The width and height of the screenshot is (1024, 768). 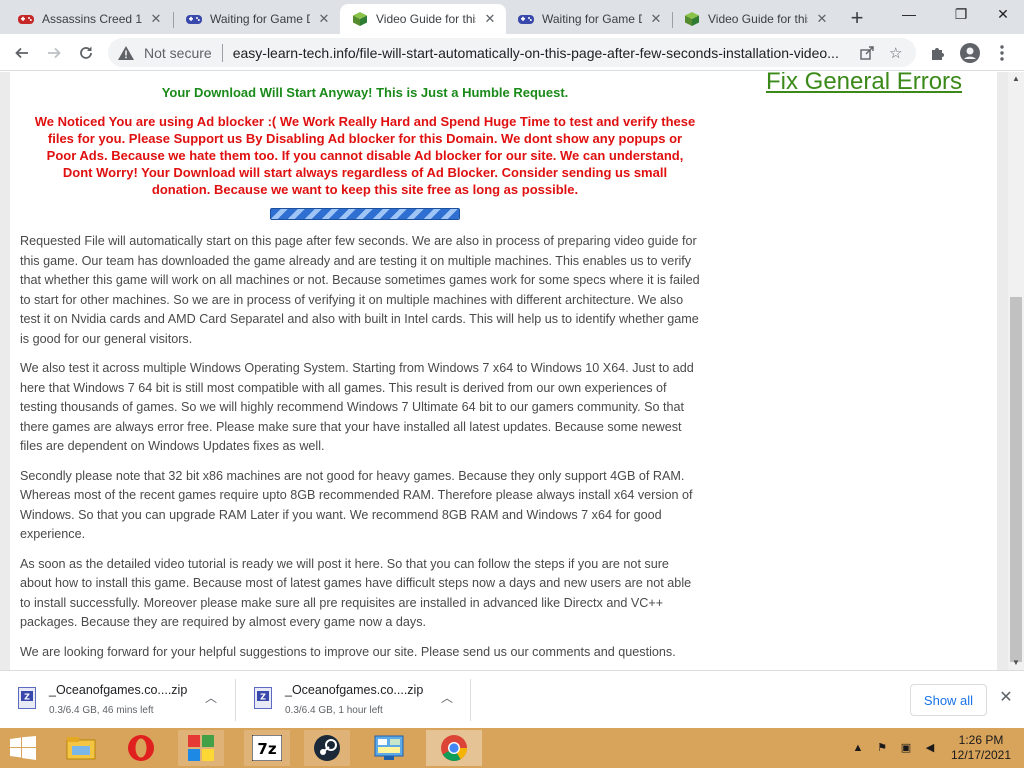 I want to click on restore-button: ❐, so click(x=961, y=14).